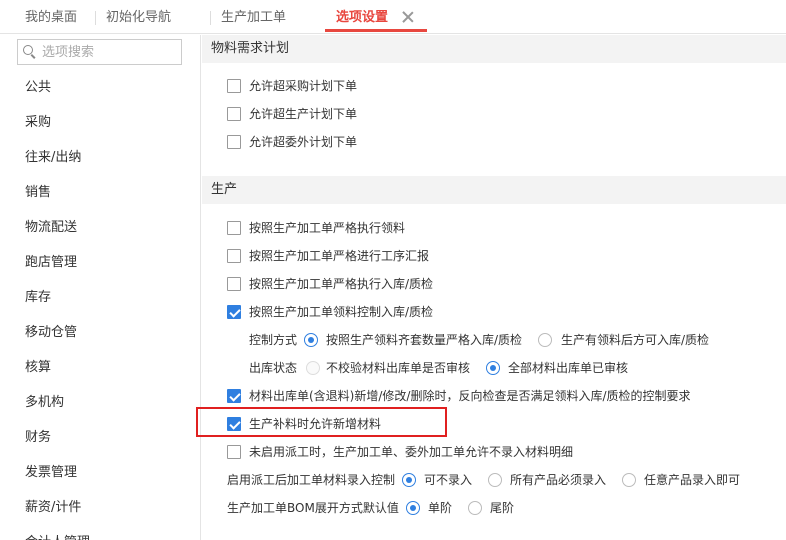 Image resolution: width=786 pixels, height=540 pixels. I want to click on sidebar-item-salary: 薪资/计件, so click(100, 507).